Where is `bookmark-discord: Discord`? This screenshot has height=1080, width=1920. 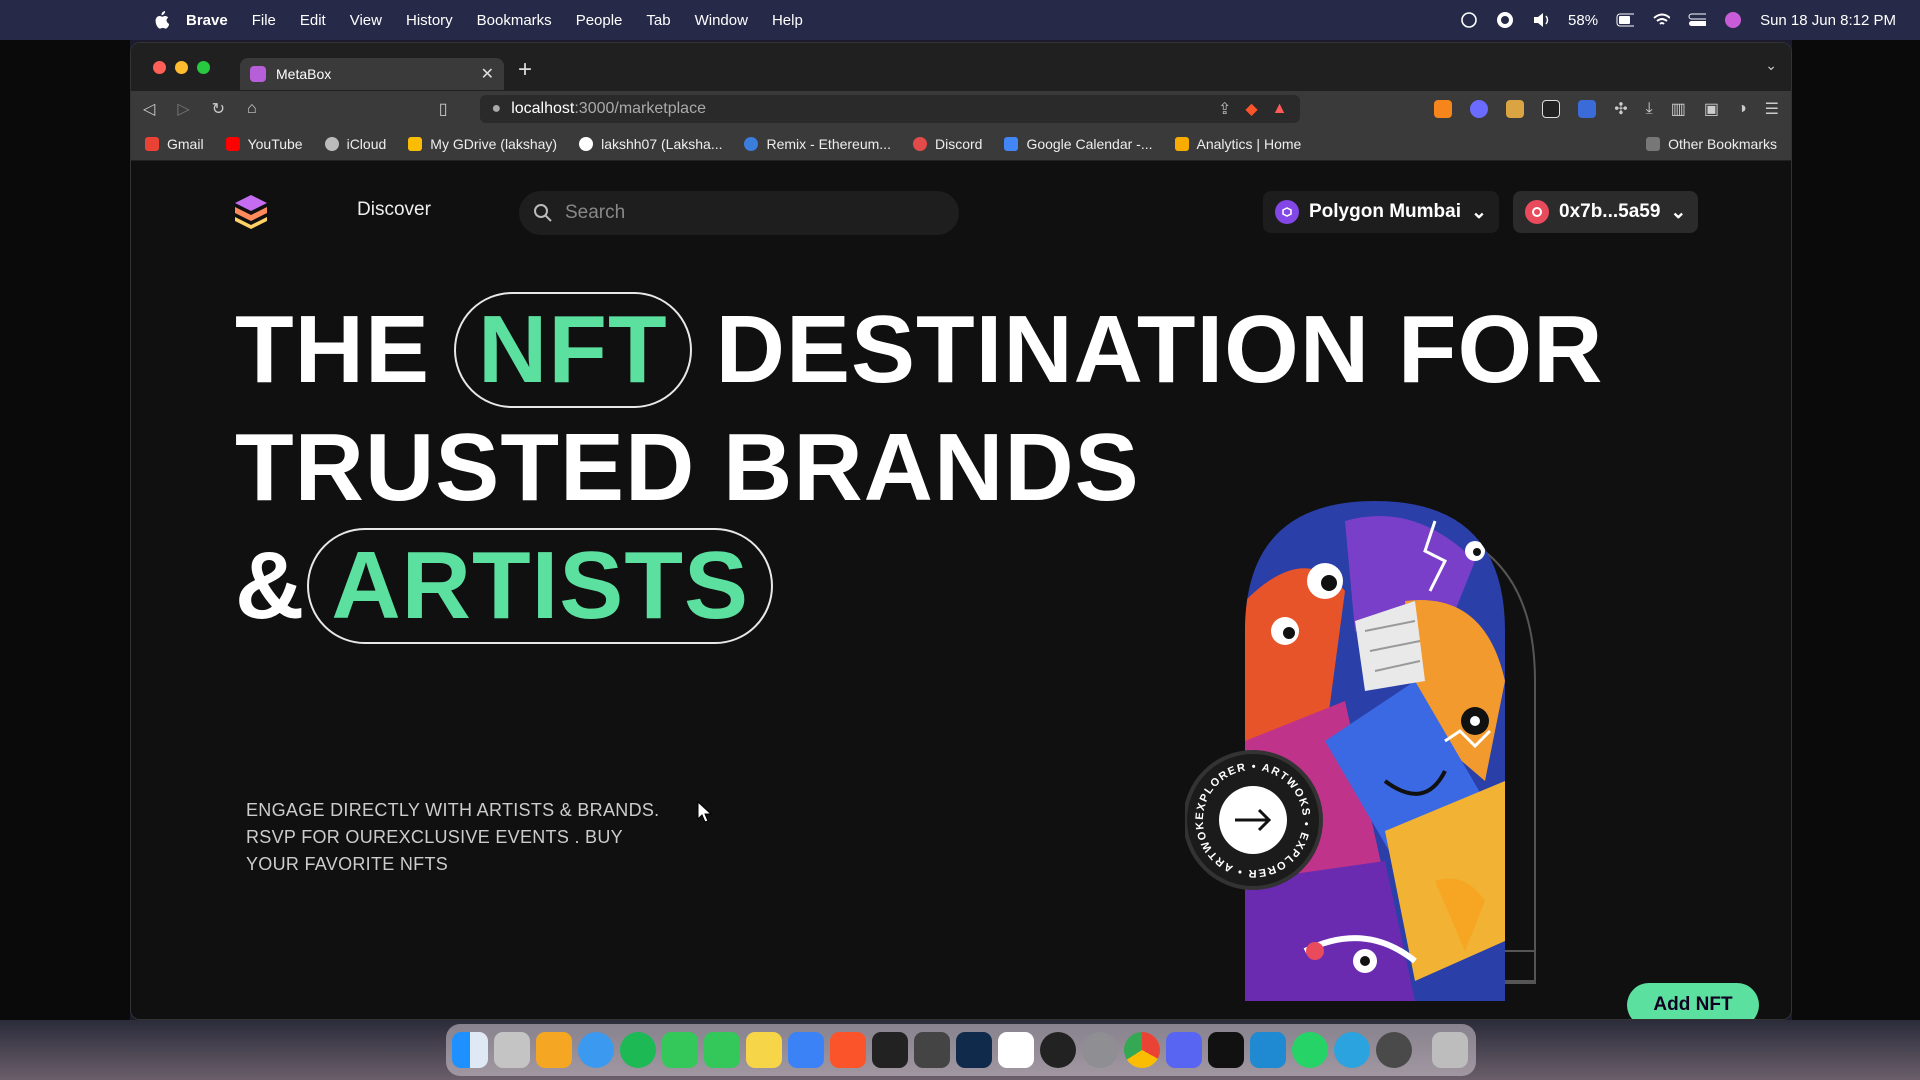
bookmark-discord: Discord is located at coordinates (947, 144).